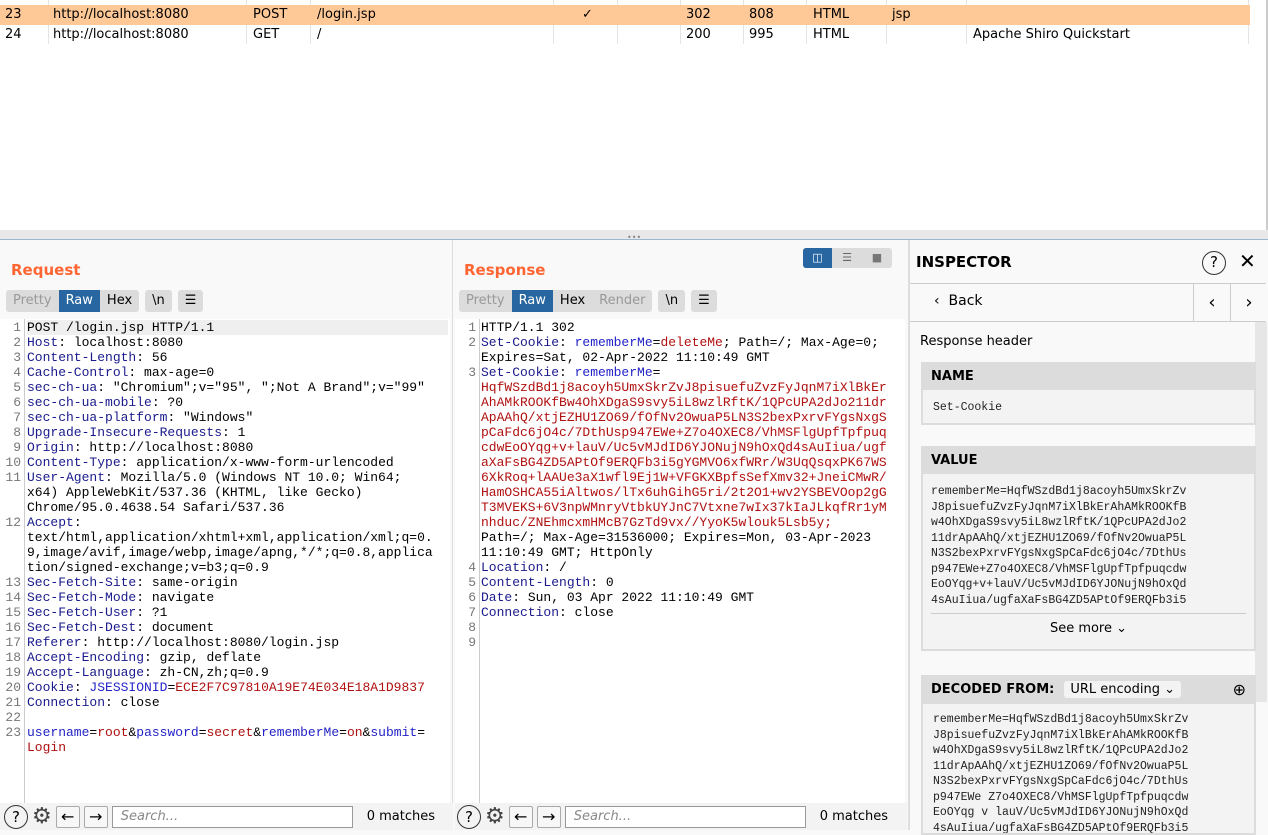  What do you see at coordinates (234, 432) in the screenshot?
I see `code-token: : 1` at bounding box center [234, 432].